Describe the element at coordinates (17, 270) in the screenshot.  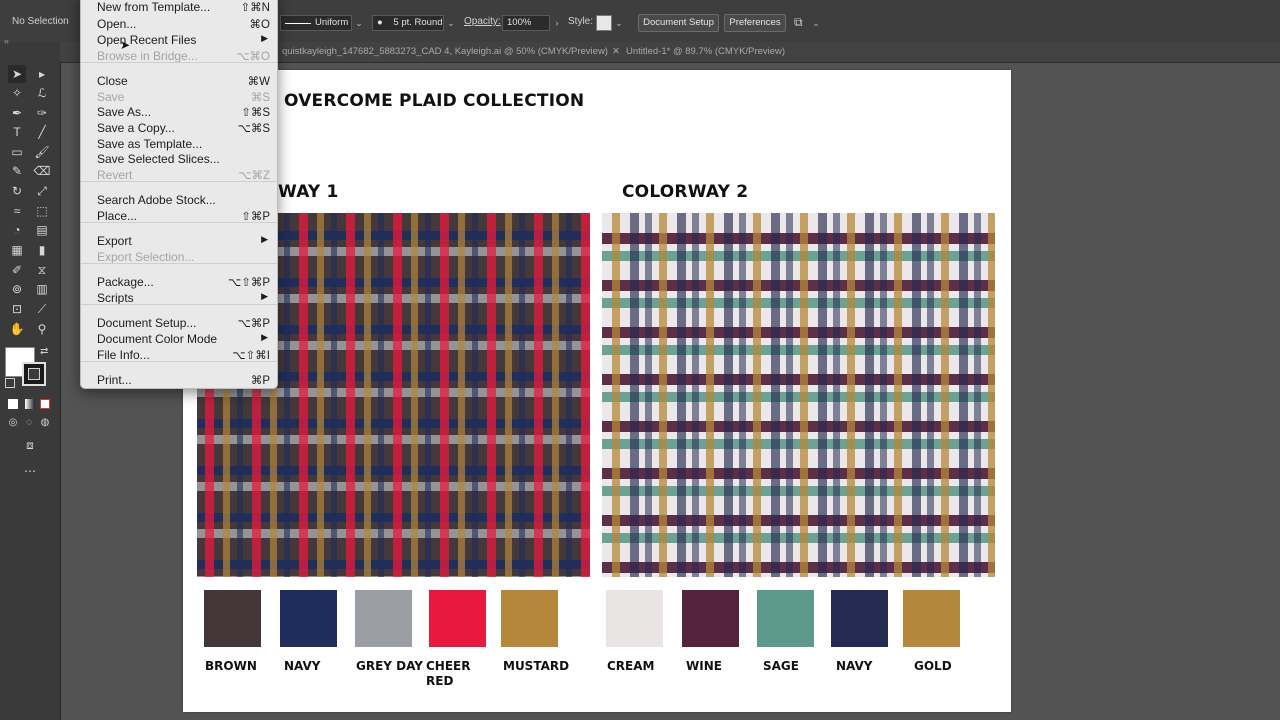
I see `eyedropper-tool-icon: ✐` at that location.